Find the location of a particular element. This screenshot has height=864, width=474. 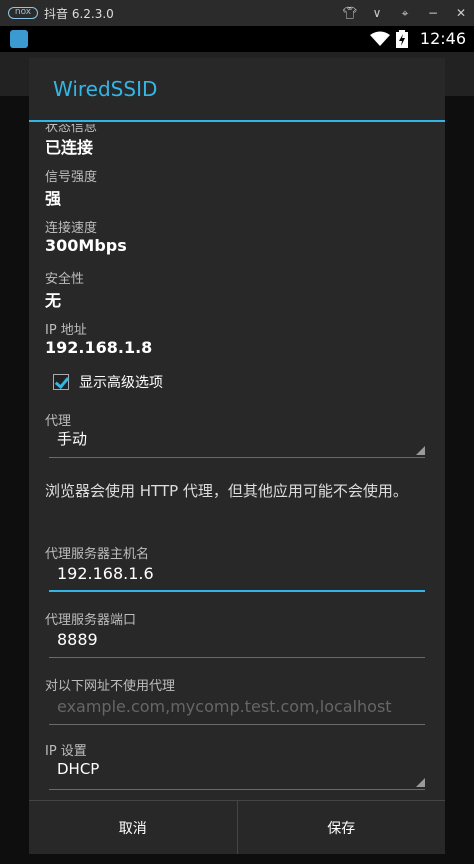

dialog-title: WiredSSID is located at coordinates (237, 90).